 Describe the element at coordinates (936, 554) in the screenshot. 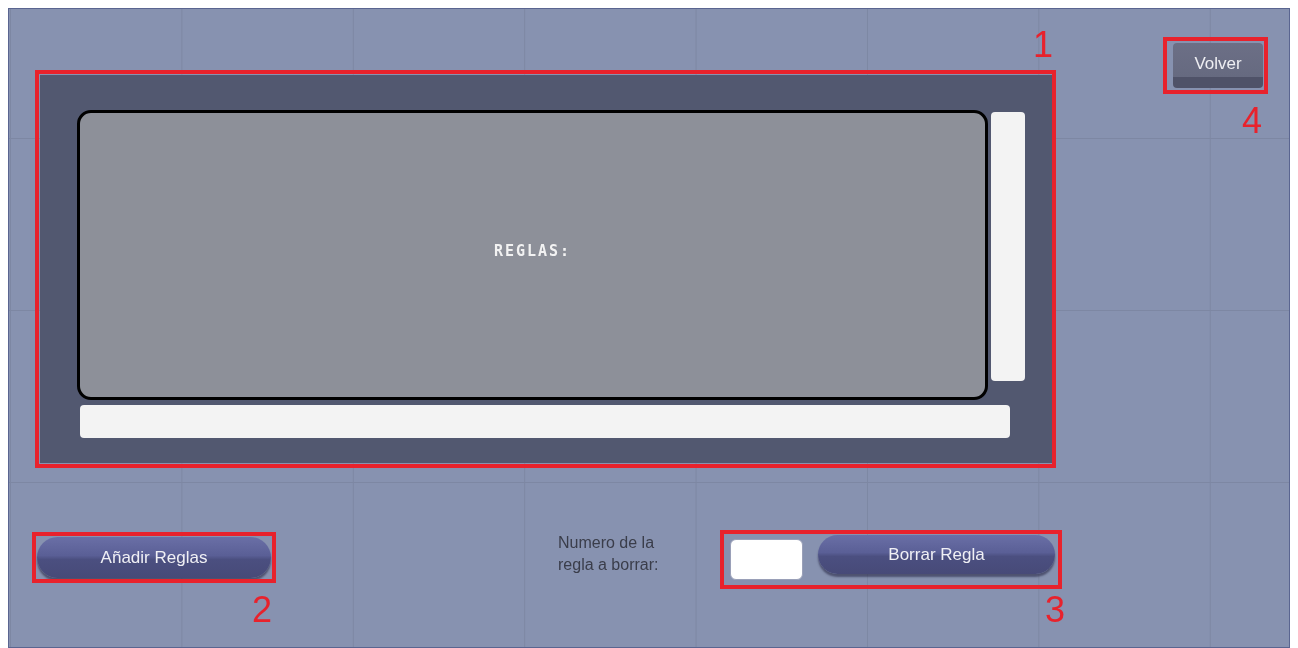

I see `delete-rule-button: Borrar Regla` at that location.